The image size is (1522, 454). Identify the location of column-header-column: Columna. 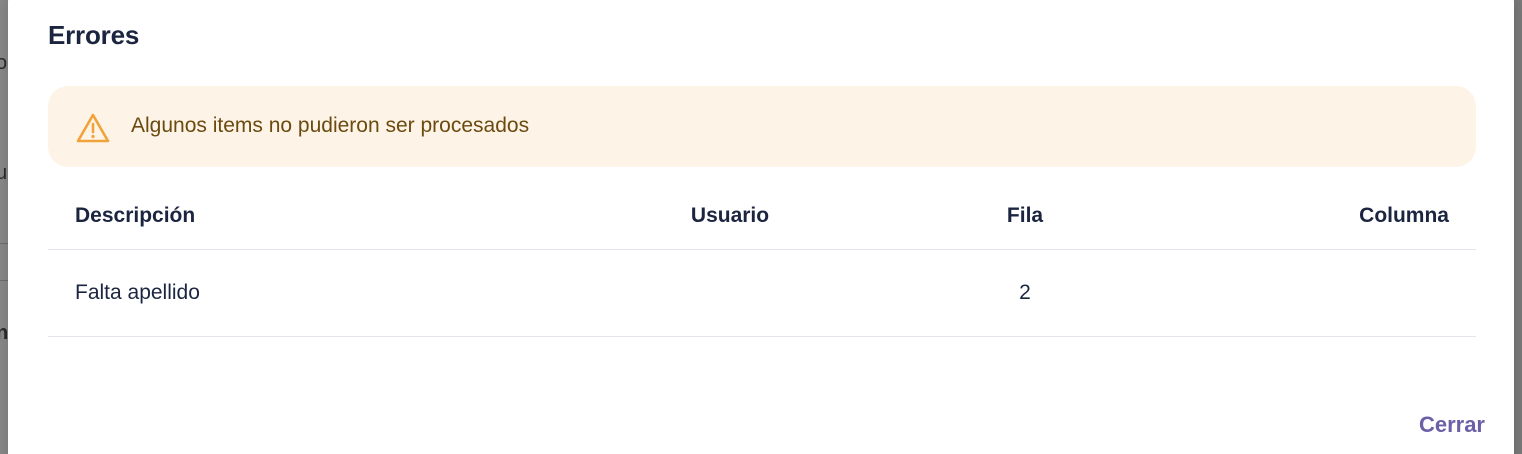
(1350, 216).